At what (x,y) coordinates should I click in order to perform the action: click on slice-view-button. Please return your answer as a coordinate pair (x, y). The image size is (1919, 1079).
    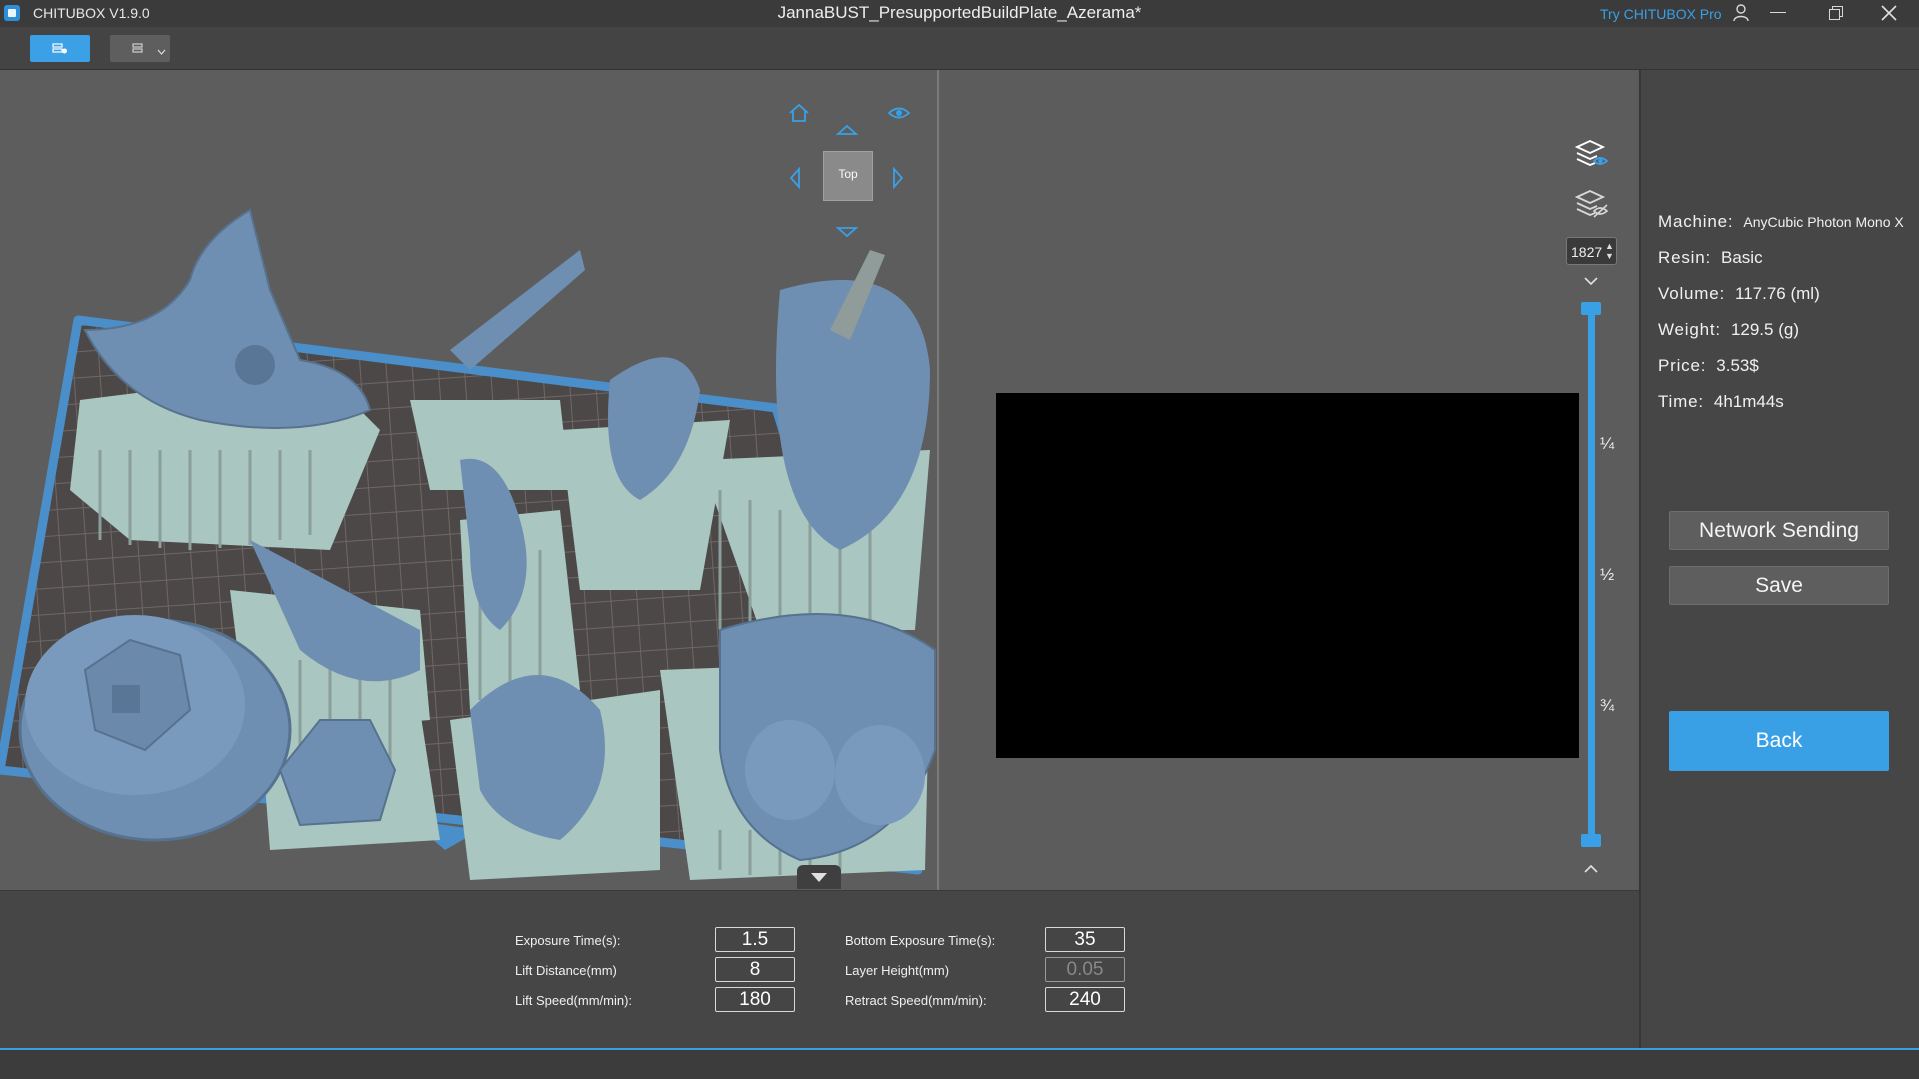
    Looking at the image, I should click on (60, 48).